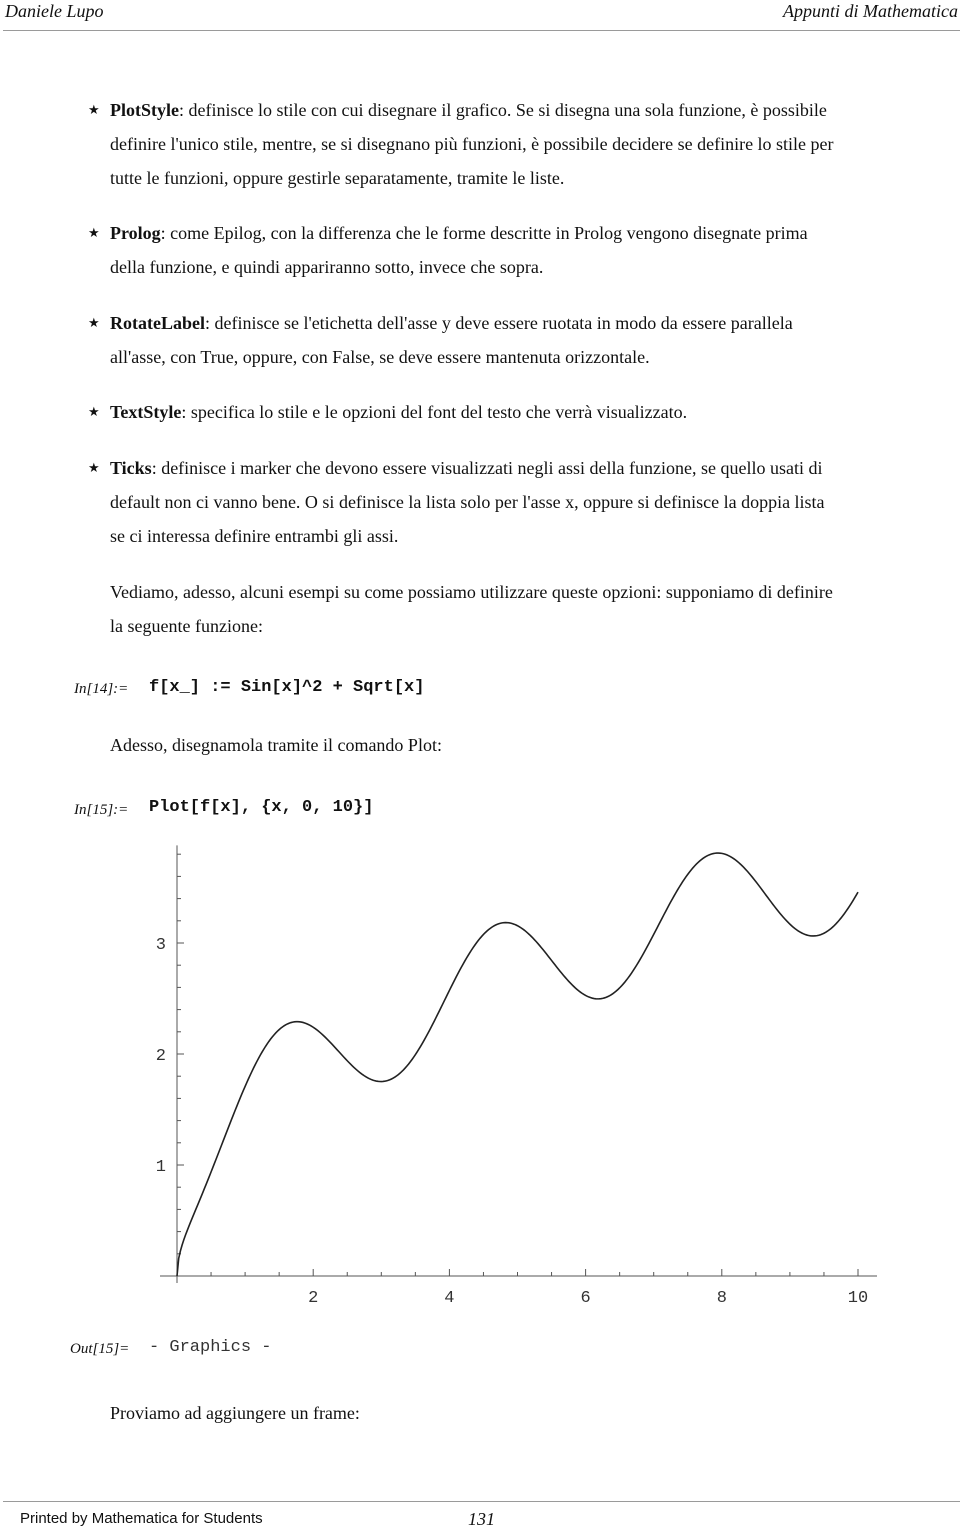  I want to click on y-tick-label: 2, so click(161, 1056).